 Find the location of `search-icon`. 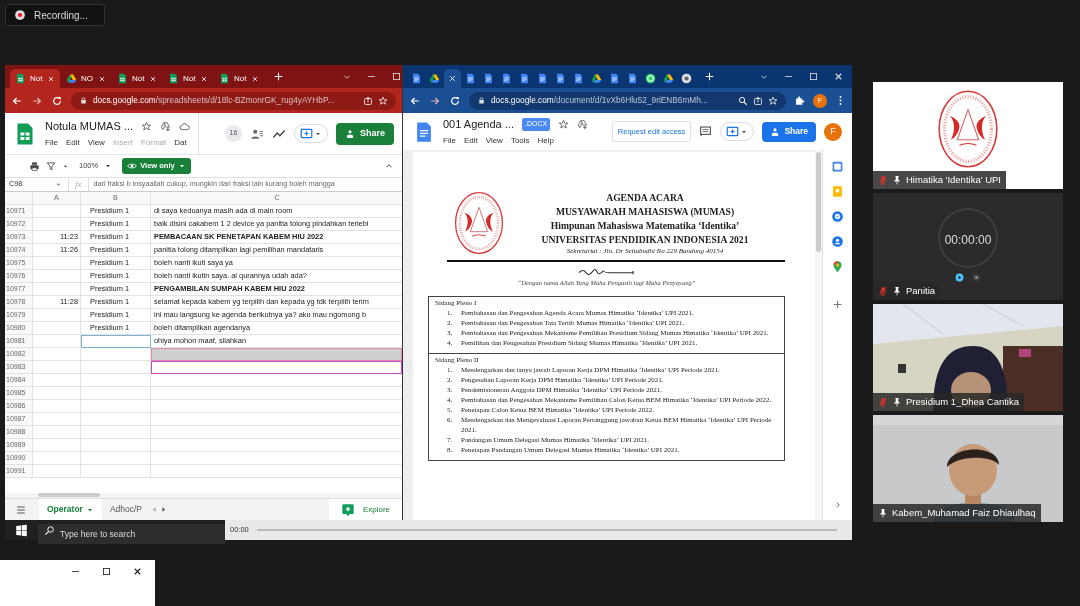

search-icon is located at coordinates (49, 530).